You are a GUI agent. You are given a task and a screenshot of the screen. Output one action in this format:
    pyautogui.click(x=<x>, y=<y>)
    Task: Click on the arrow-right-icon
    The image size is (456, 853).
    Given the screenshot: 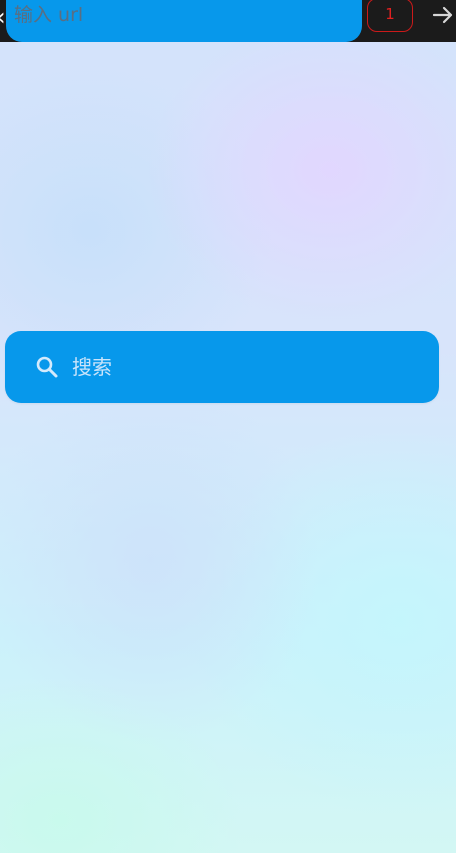 What is the action you would take?
    pyautogui.click(x=442, y=15)
    